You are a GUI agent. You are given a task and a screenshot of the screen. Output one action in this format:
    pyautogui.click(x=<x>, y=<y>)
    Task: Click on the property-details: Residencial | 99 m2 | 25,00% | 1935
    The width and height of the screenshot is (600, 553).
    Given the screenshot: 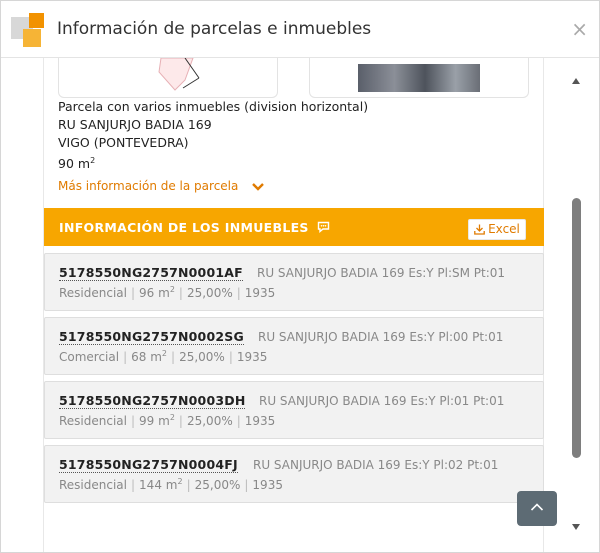 What is the action you would take?
    pyautogui.click(x=167, y=420)
    